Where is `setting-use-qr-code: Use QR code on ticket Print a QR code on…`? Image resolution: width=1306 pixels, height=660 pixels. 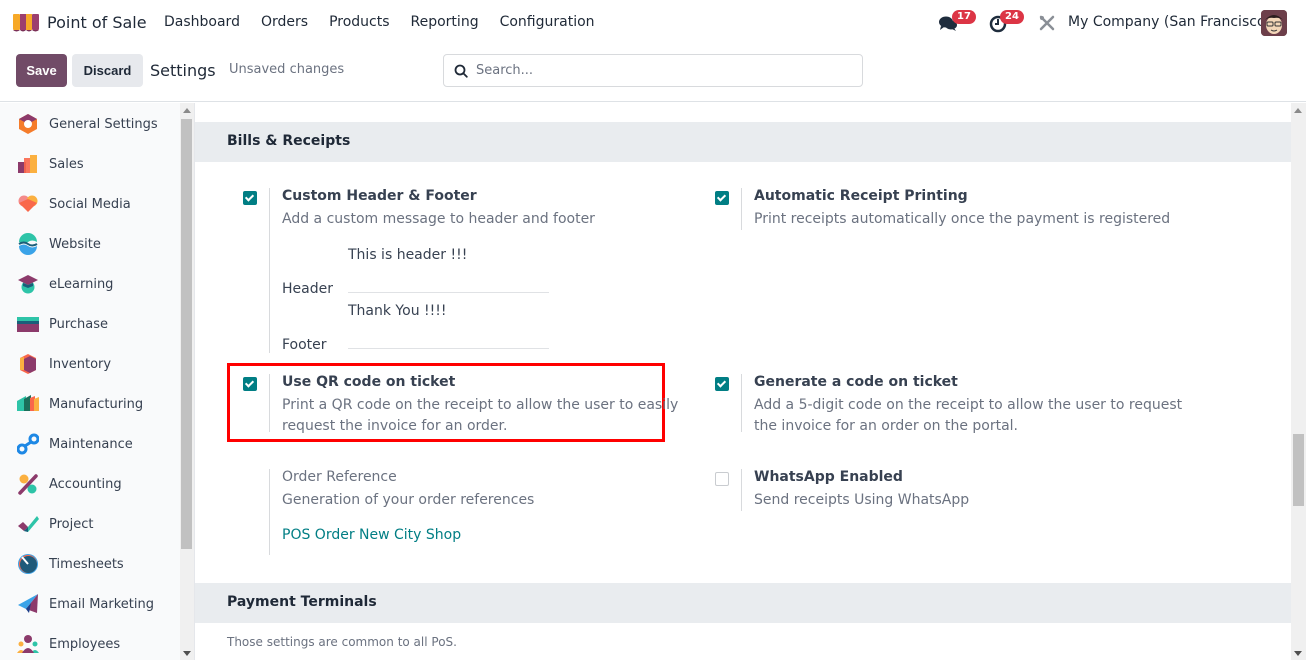
setting-use-qr-code: Use QR code on ticket Print a QR code on… is located at coordinates (460, 406).